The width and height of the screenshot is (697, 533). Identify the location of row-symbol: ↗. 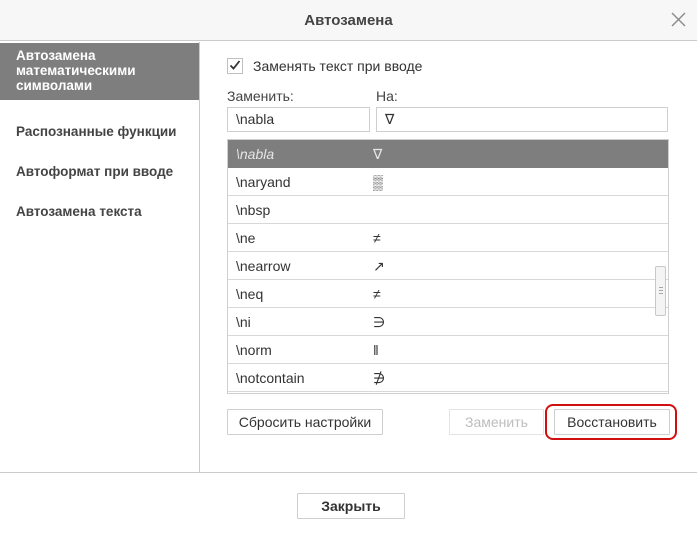
(379, 266).